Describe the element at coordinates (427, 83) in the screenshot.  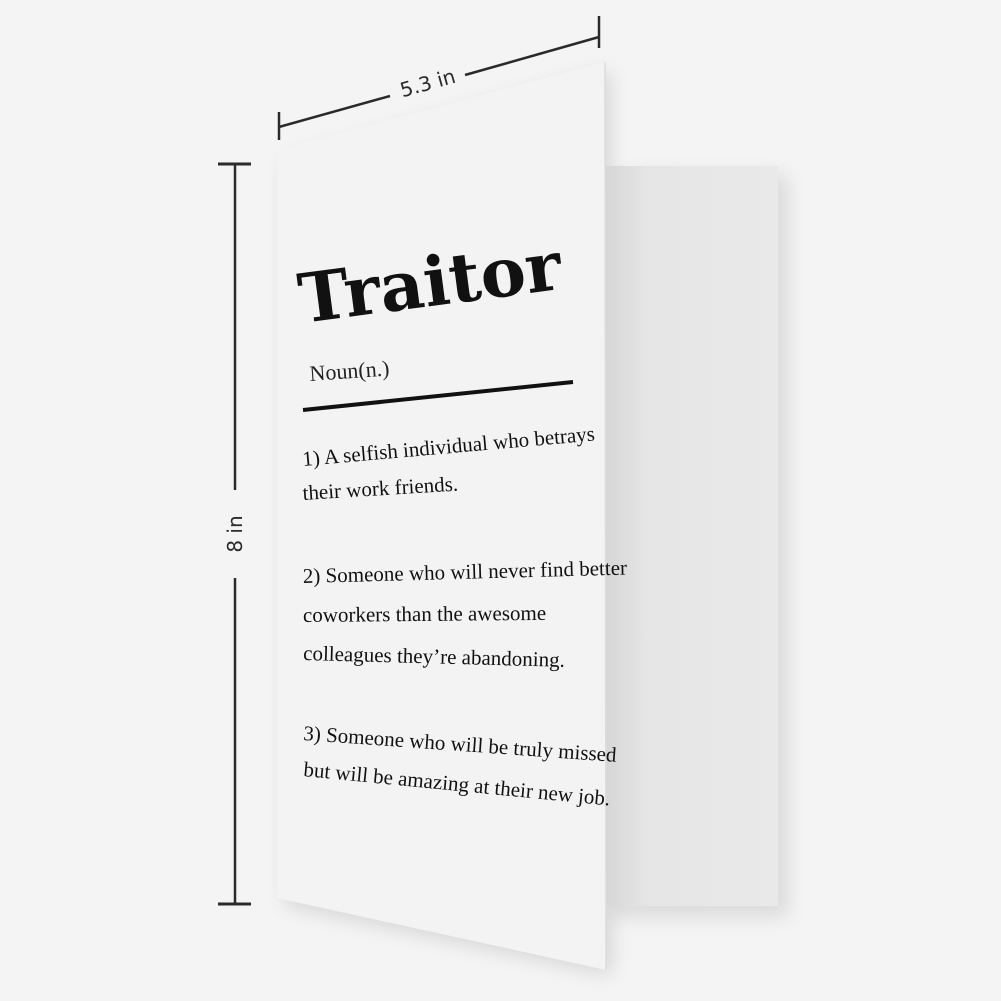
I see `width-label: 5.3 in` at that location.